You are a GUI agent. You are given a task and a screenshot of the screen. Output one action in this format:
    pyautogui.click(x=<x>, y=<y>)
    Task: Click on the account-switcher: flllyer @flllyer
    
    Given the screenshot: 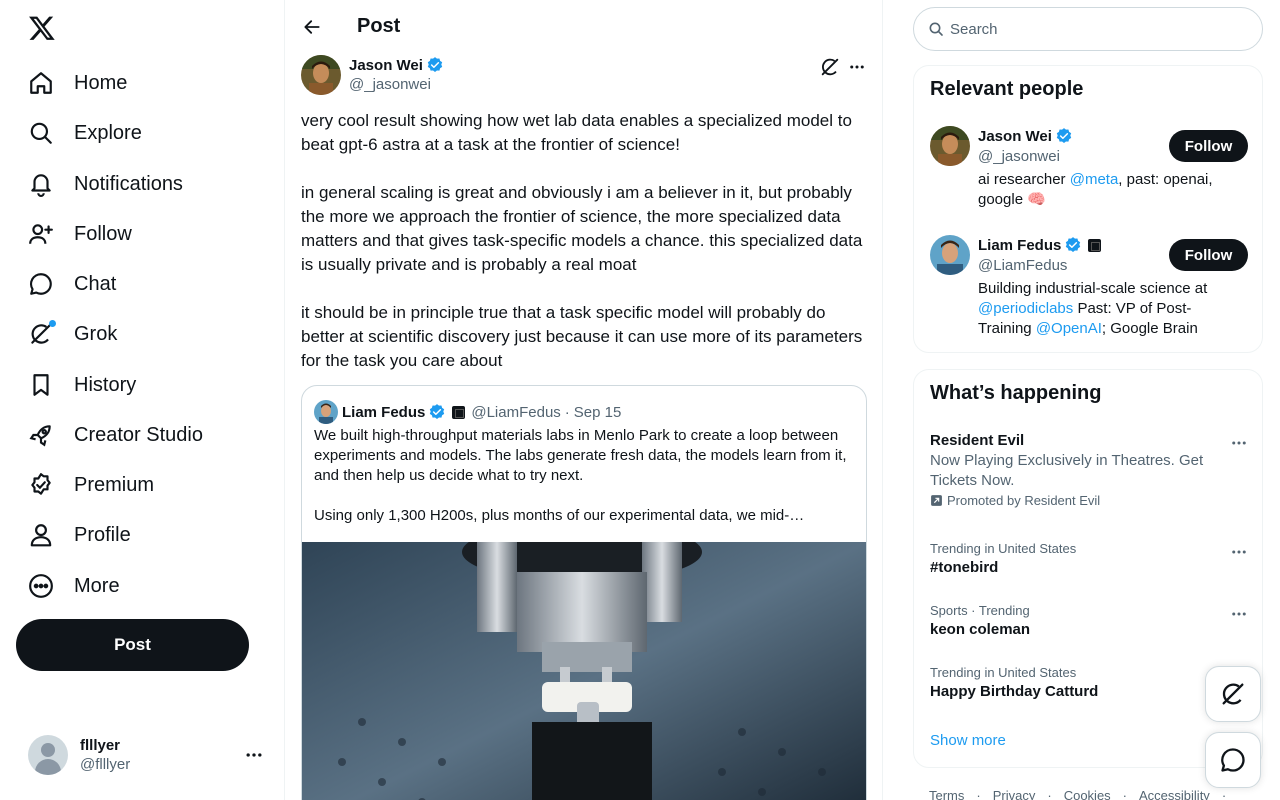 What is the action you would take?
    pyautogui.click(x=148, y=755)
    